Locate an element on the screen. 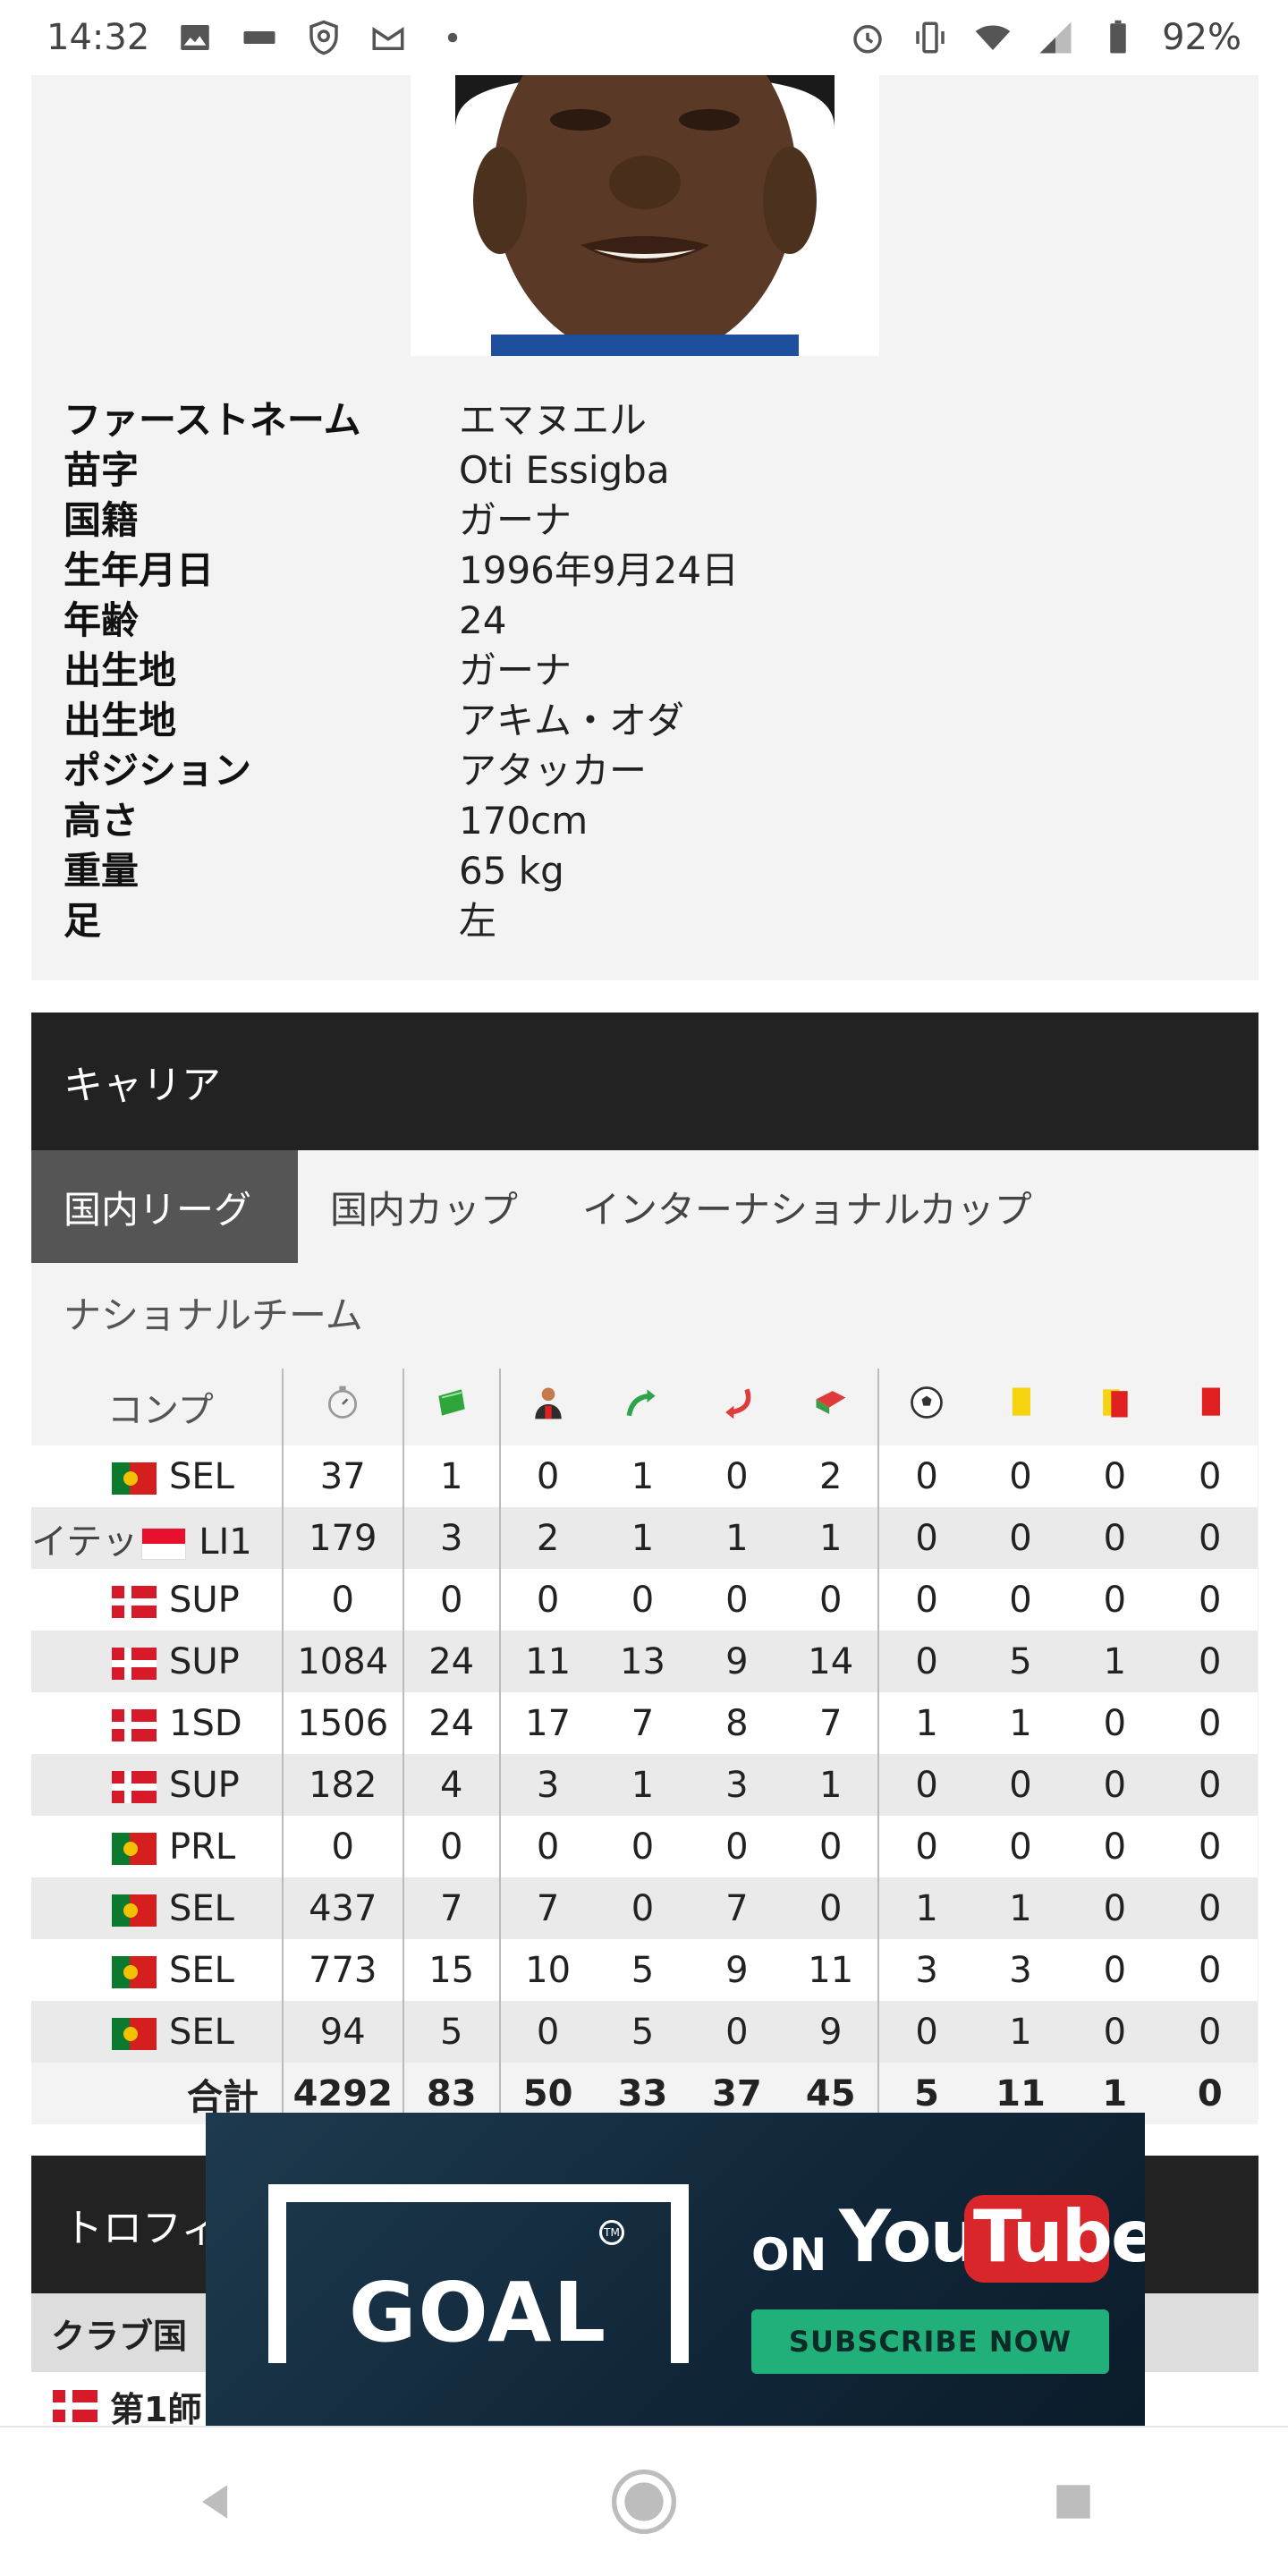 This screenshot has width=1288, height=2576. stats-row: SEL 773 15 10 5 9 11 3 3 0 0 is located at coordinates (644, 1970).